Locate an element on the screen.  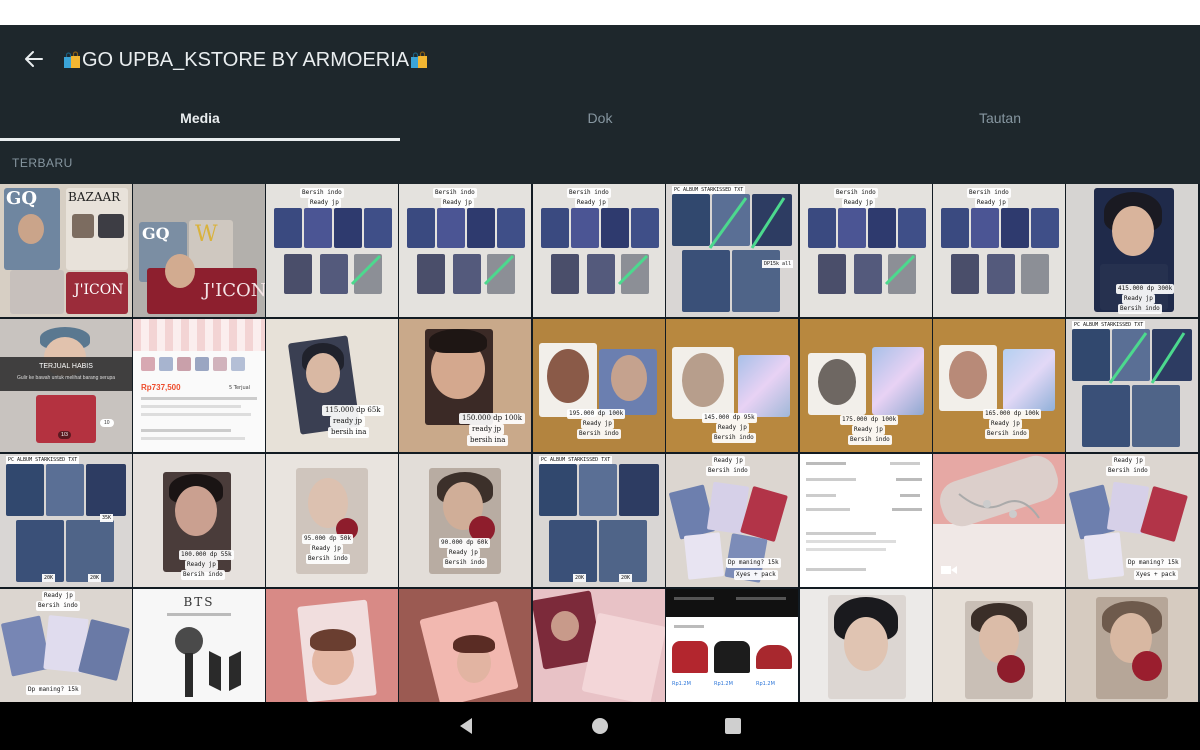
nav-home-button is located at coordinates (600, 726).